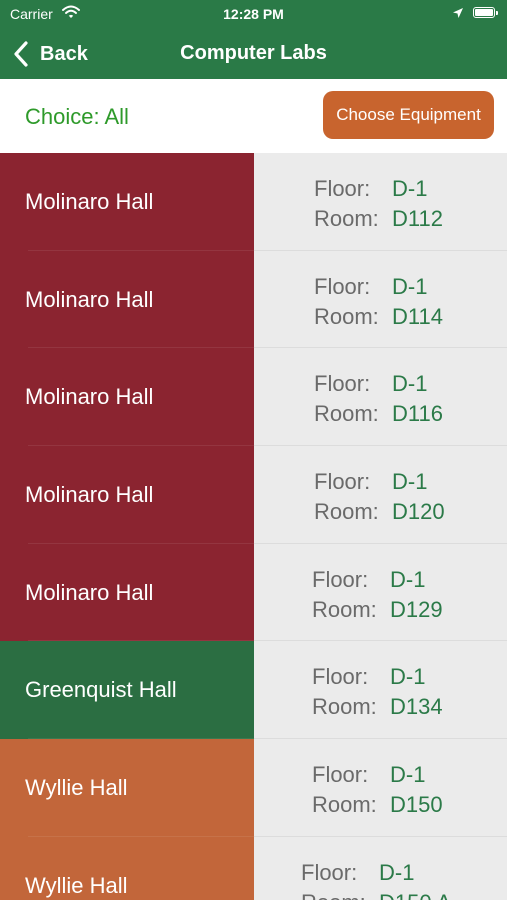  What do you see at coordinates (416, 609) in the screenshot?
I see `room-value: D129` at bounding box center [416, 609].